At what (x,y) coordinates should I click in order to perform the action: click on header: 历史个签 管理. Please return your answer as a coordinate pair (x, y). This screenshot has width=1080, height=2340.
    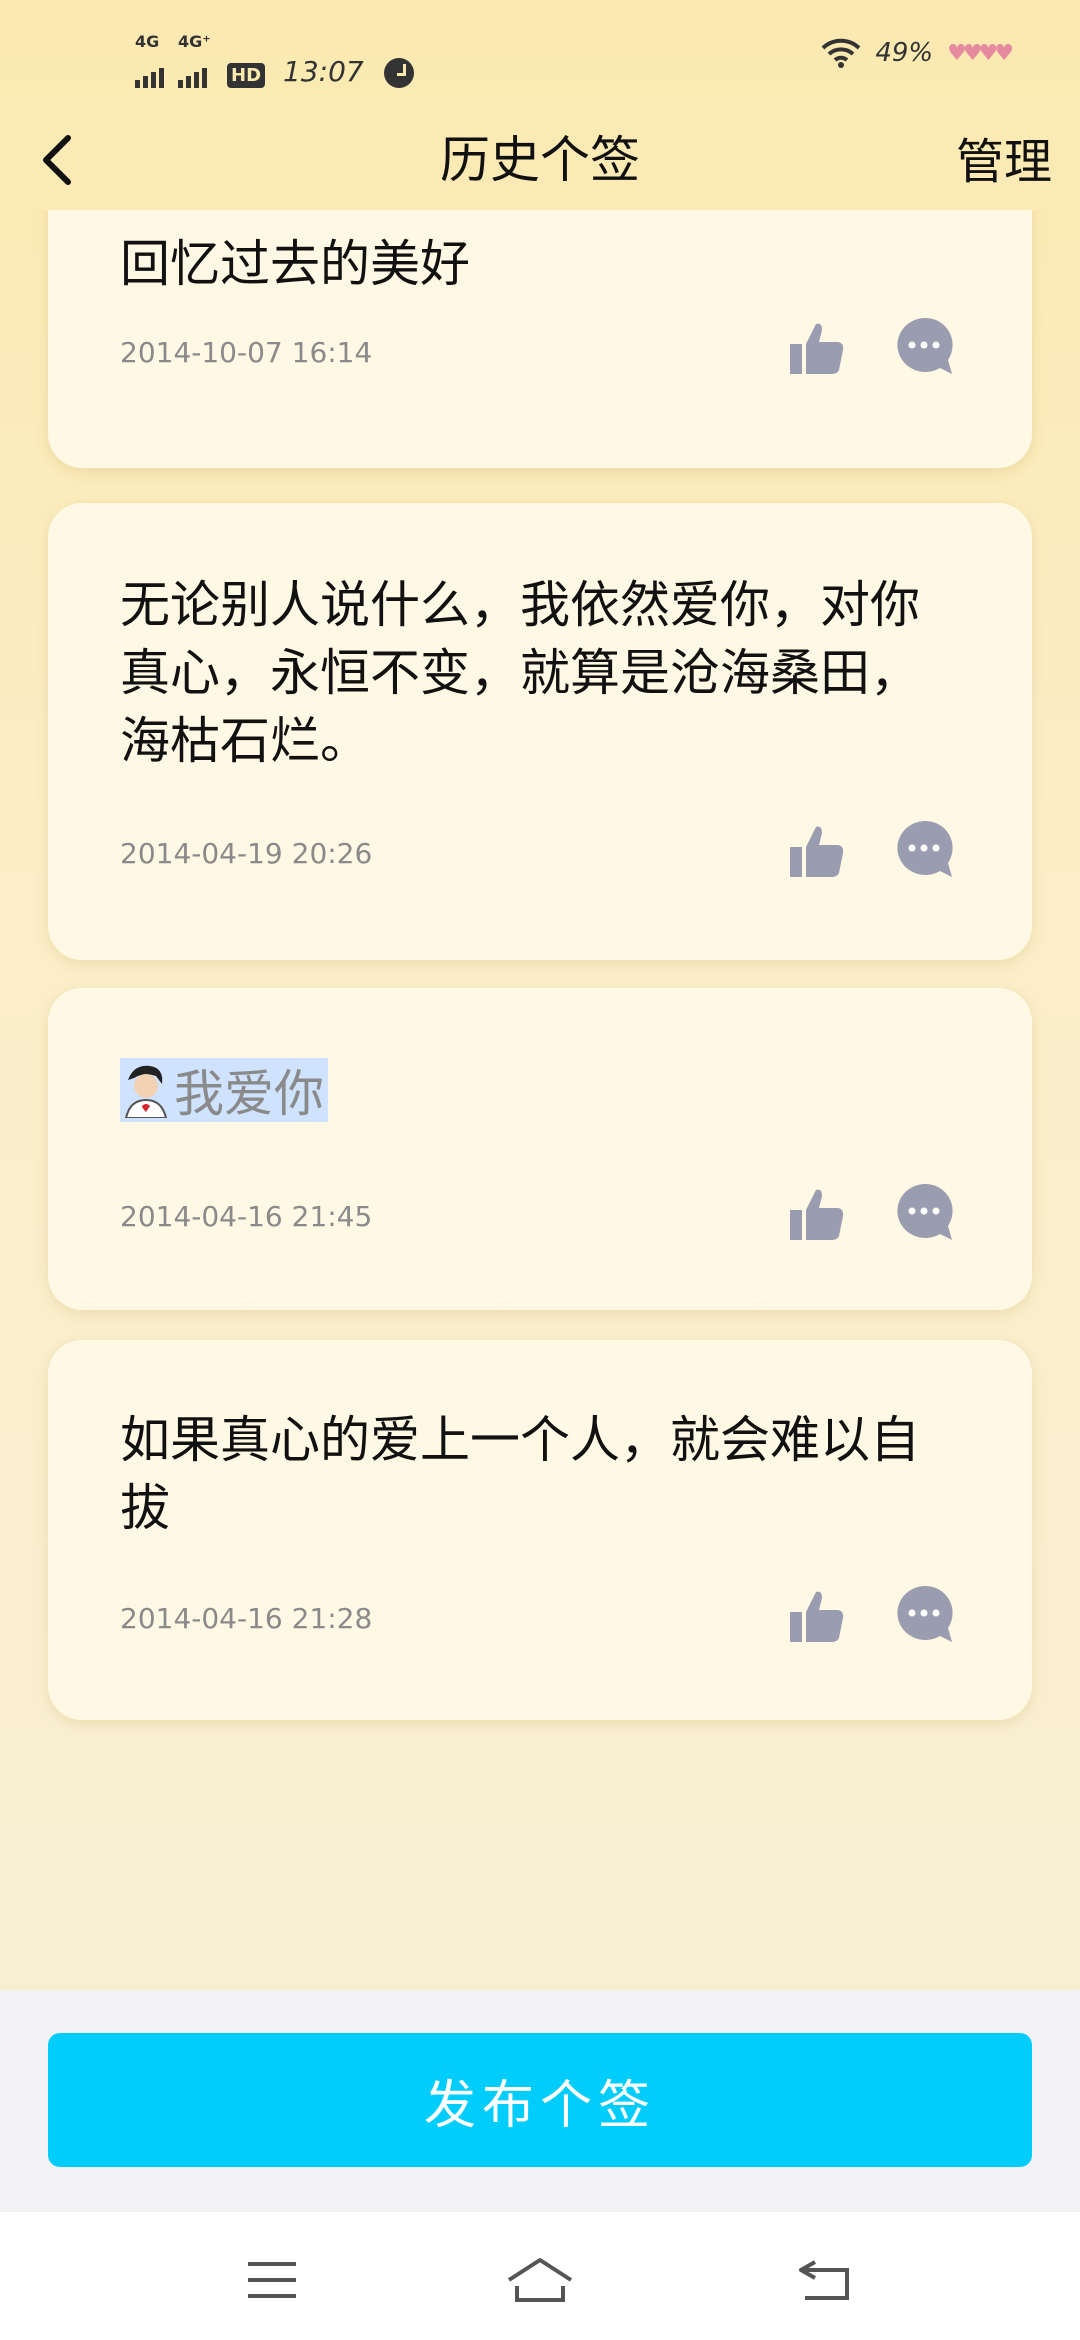
    Looking at the image, I should click on (540, 160).